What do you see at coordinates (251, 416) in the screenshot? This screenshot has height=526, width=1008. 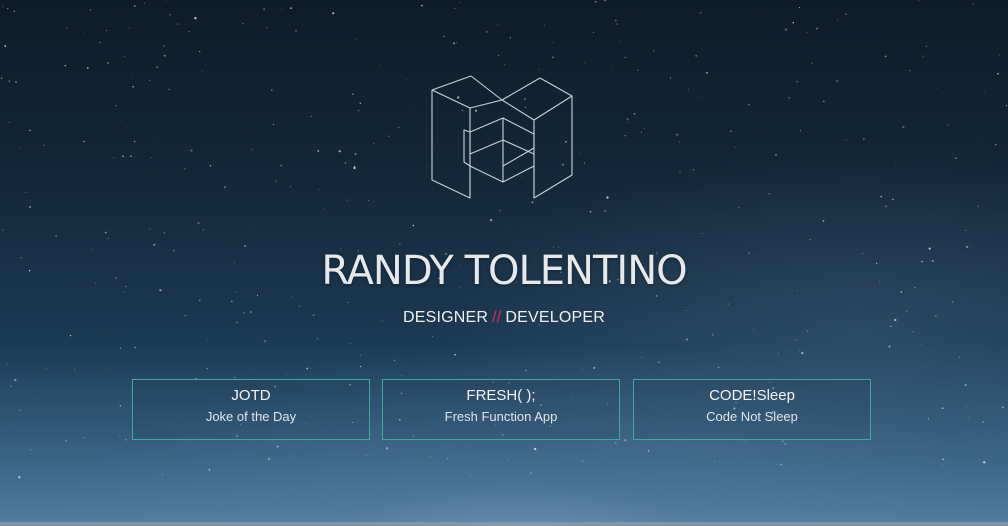 I see `card-subtitle: Joke of the Day` at bounding box center [251, 416].